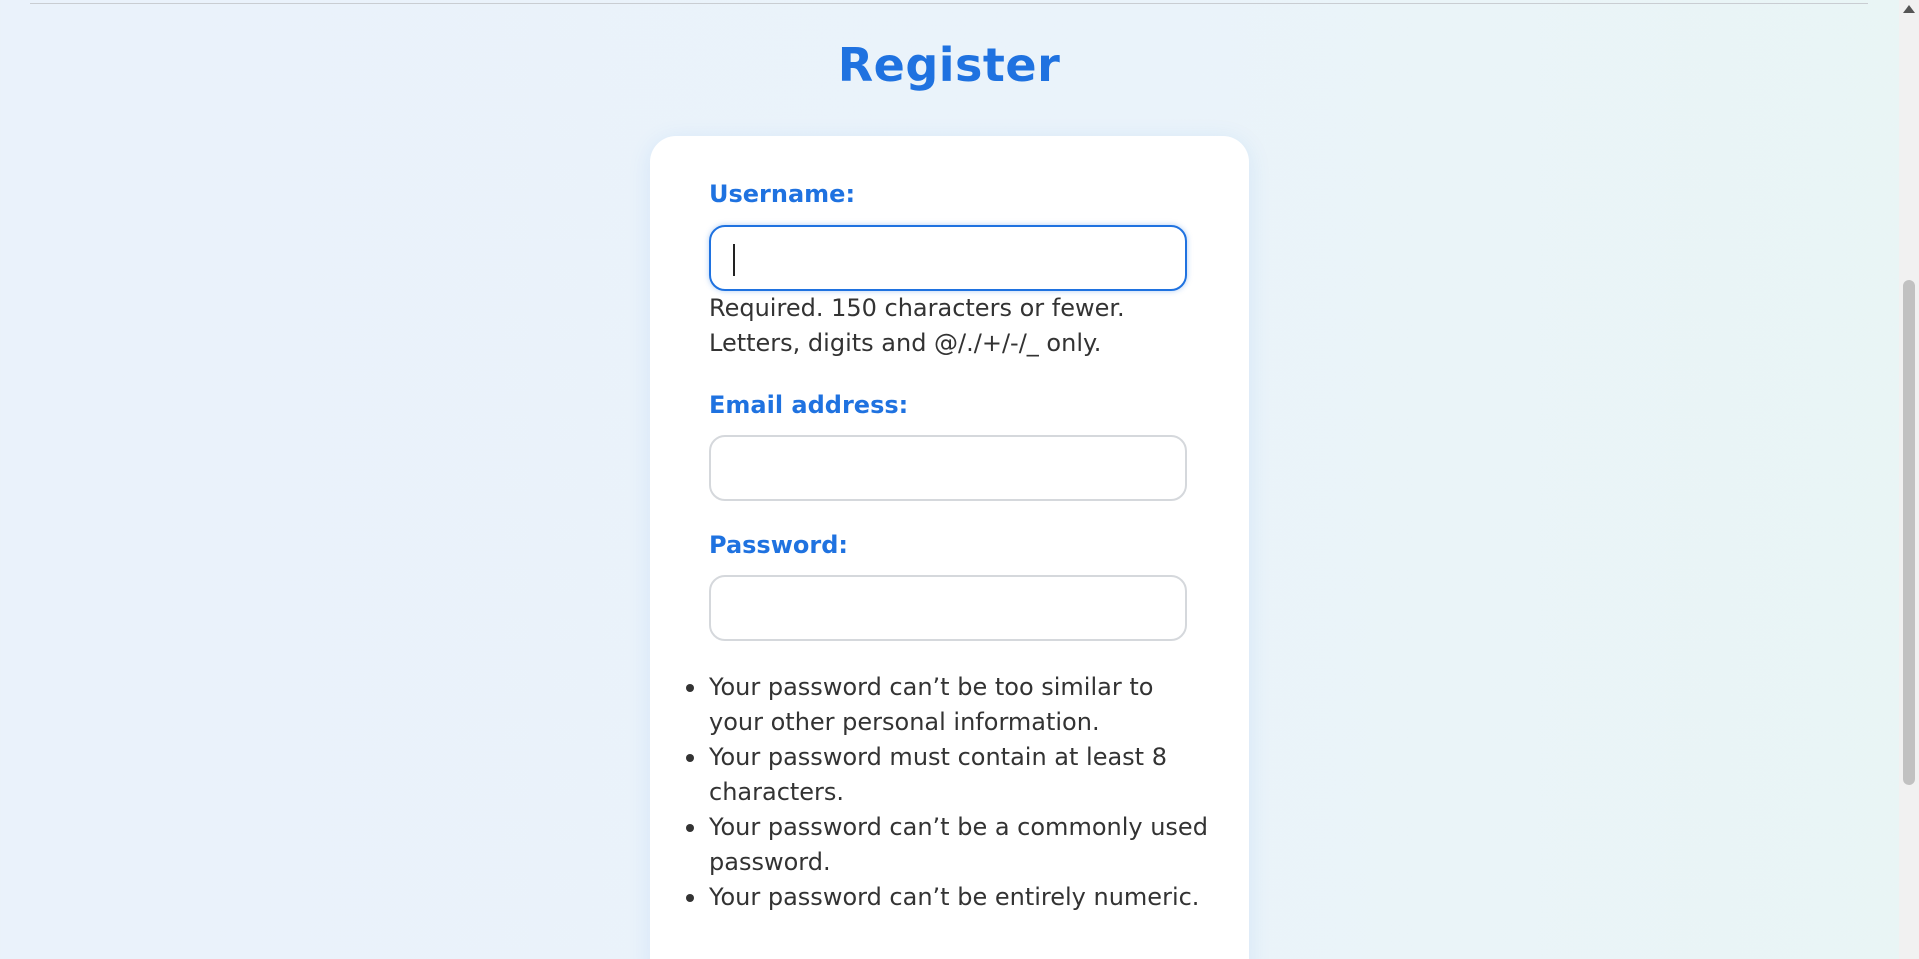 The image size is (1919, 959). I want to click on top-divider, so click(949, 3).